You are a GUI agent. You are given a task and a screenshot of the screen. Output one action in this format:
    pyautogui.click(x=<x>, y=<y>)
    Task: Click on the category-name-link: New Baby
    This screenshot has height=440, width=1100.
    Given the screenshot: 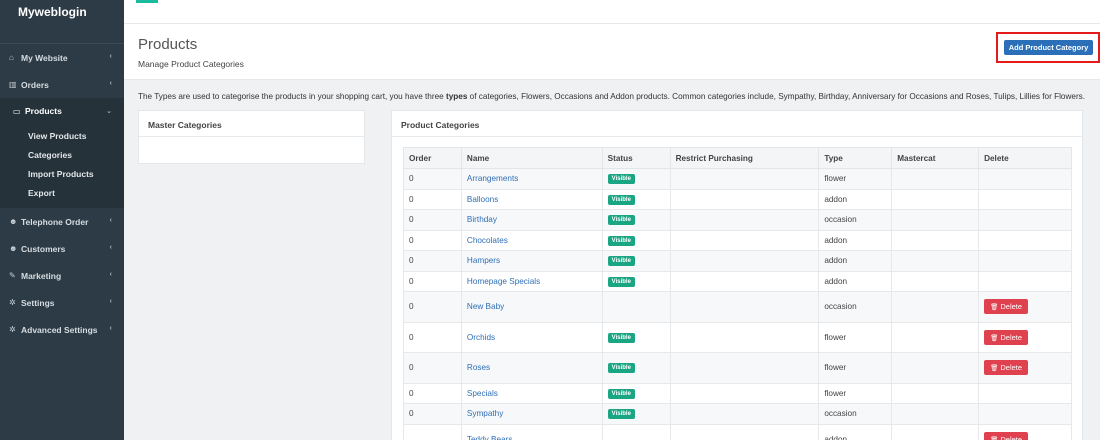 What is the action you would take?
    pyautogui.click(x=485, y=306)
    